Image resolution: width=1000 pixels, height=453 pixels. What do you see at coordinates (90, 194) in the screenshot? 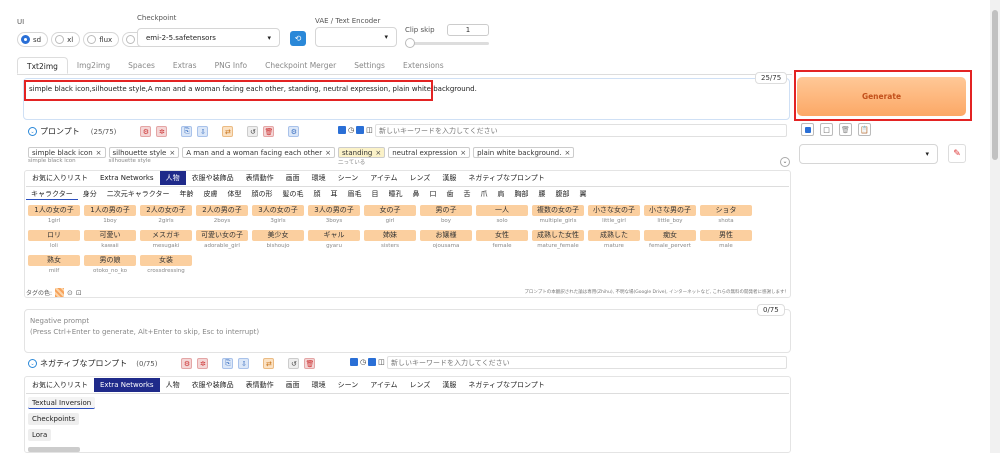
I see `subcategory-tab: 身分` at bounding box center [90, 194].